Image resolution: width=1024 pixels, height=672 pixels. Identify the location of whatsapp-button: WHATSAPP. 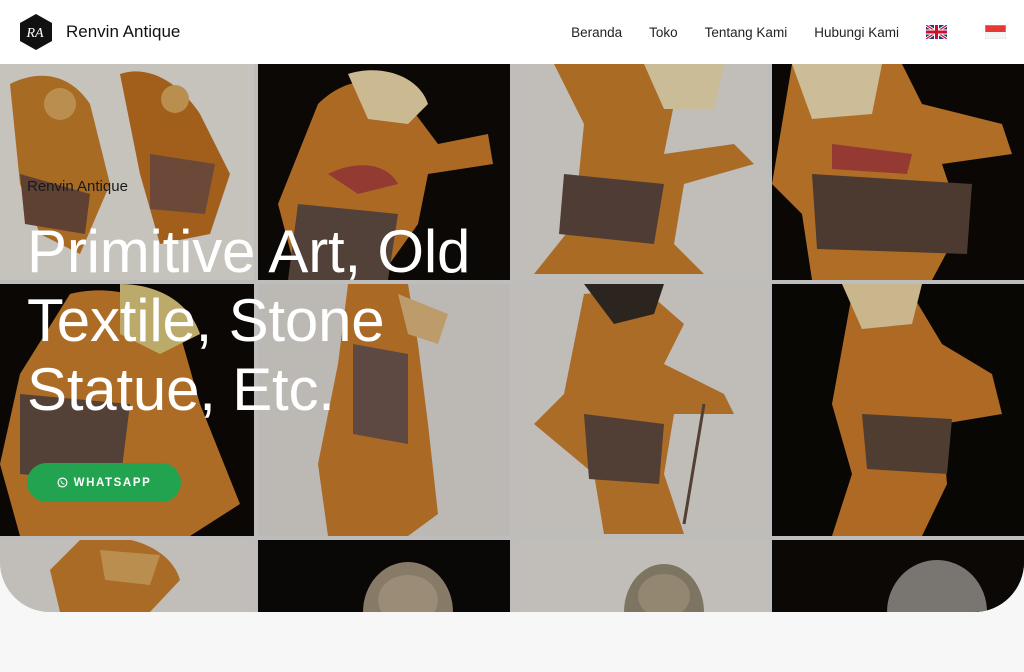
(104, 482).